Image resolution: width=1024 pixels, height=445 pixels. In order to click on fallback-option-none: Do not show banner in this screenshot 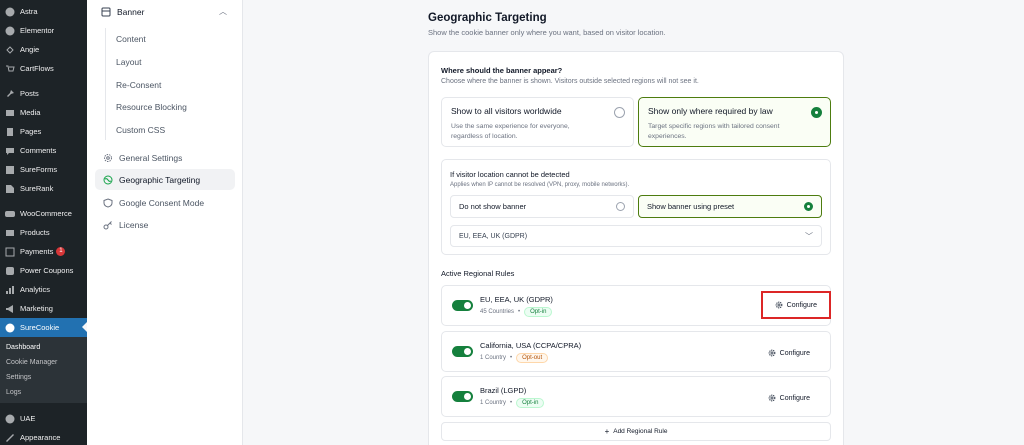, I will do `click(542, 206)`.